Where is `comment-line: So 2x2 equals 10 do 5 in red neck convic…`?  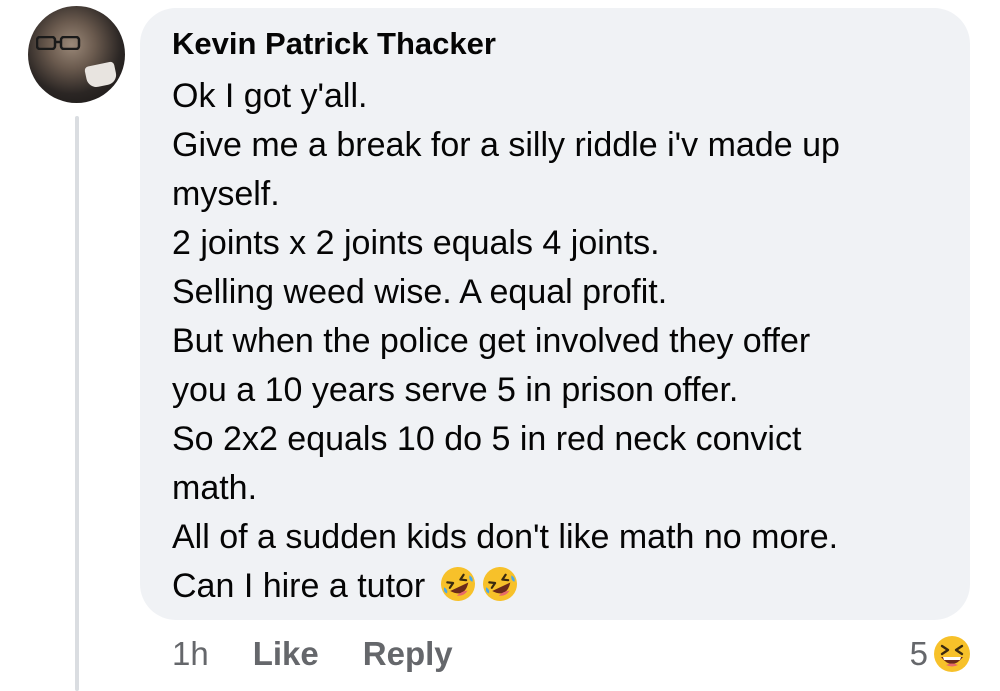
comment-line: So 2x2 equals 10 do 5 in red neck convic… is located at coordinates (487, 439).